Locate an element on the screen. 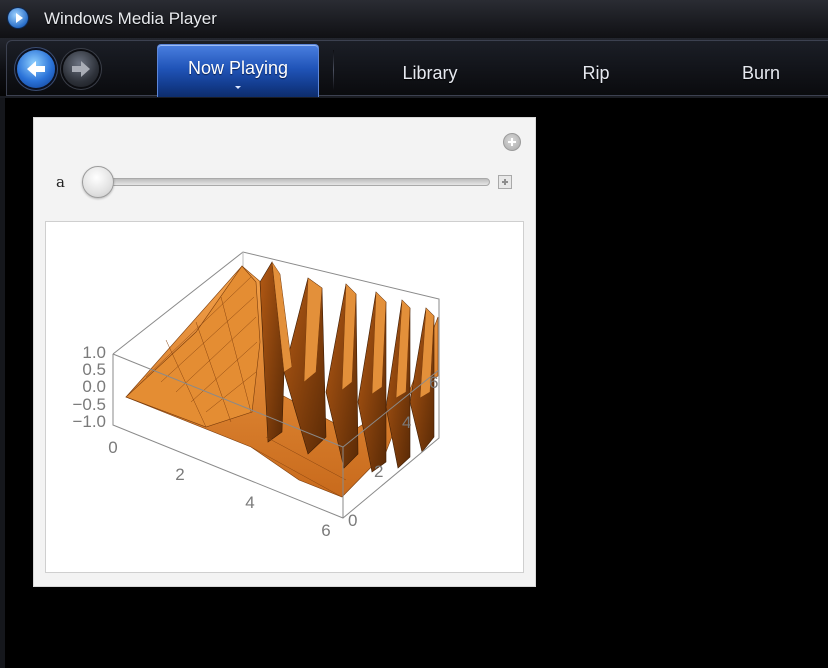 Image resolution: width=828 pixels, height=668 pixels. title-bar: Windows Media Player is located at coordinates (414, 19).